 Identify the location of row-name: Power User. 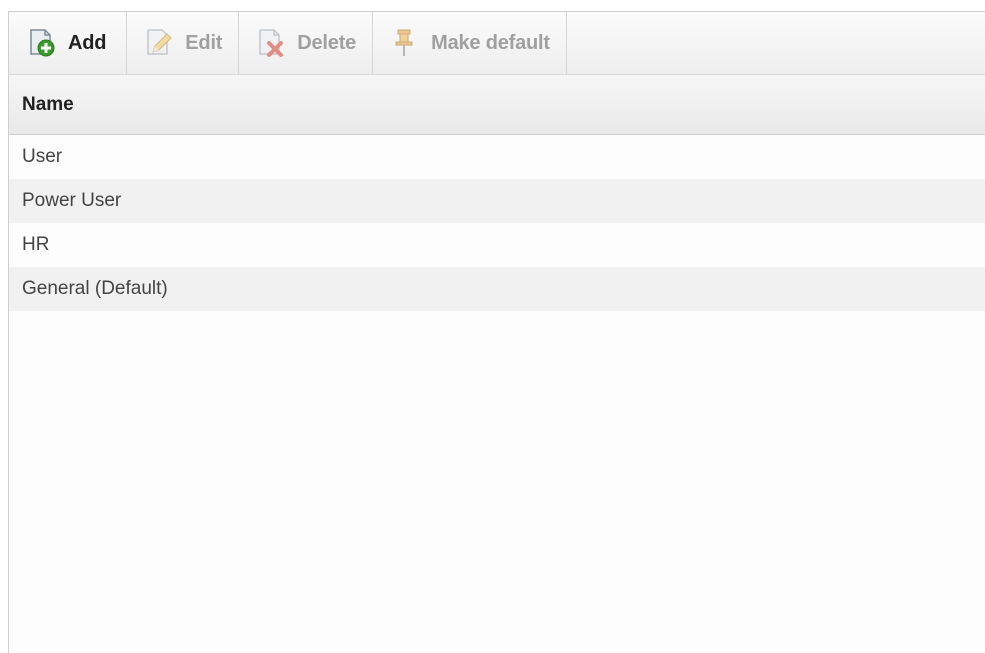
(72, 200).